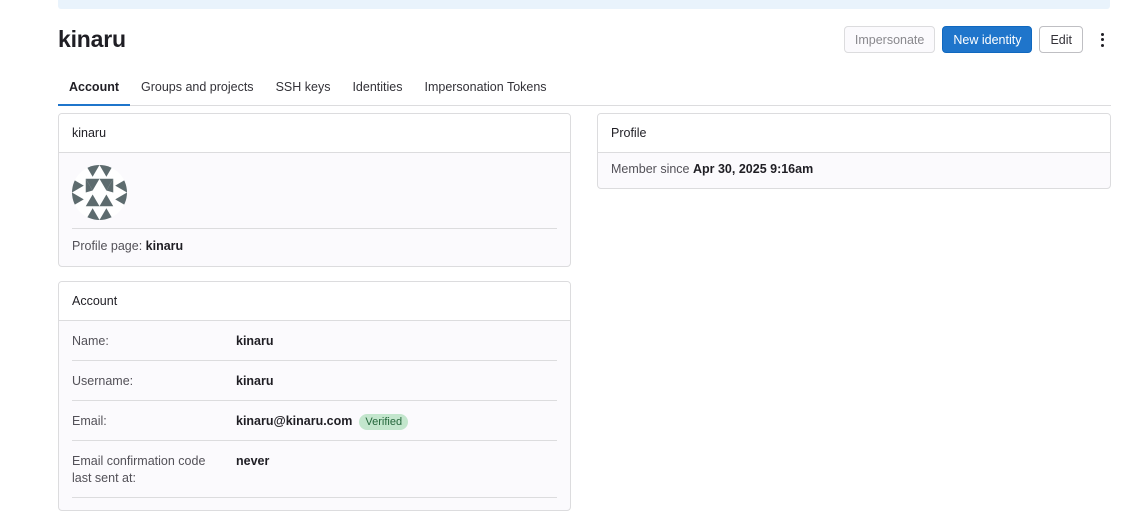 This screenshot has height=511, width=1147. What do you see at coordinates (314, 133) in the screenshot?
I see `user-card-title: kinaru` at bounding box center [314, 133].